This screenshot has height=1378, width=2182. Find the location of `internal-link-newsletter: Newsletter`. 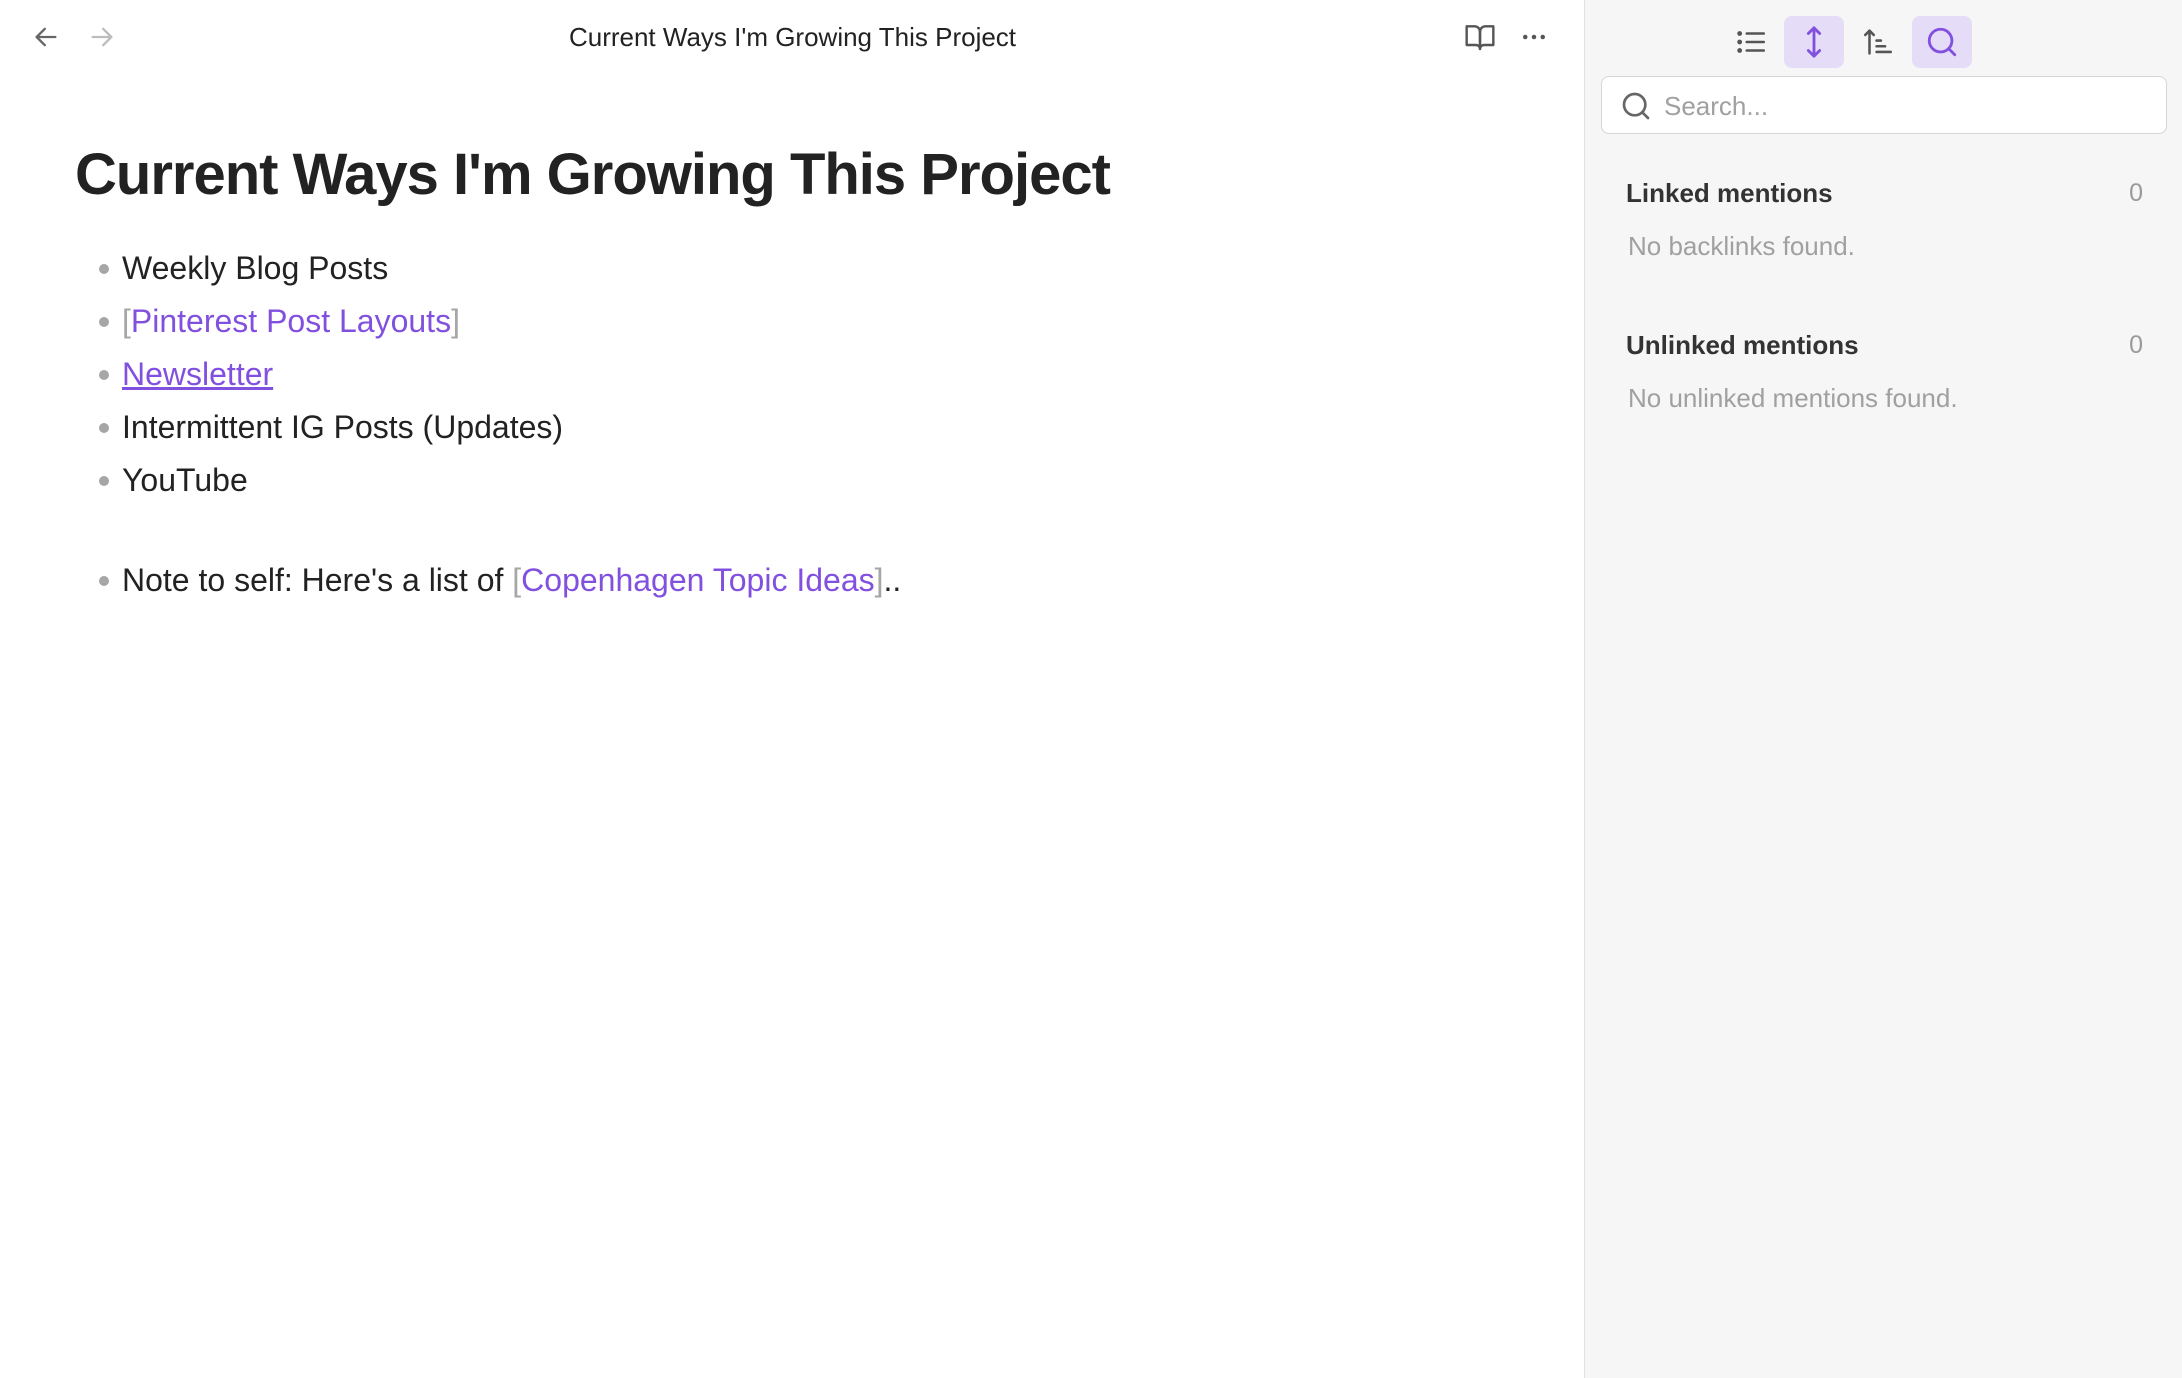

internal-link-newsletter: Newsletter is located at coordinates (197, 374).